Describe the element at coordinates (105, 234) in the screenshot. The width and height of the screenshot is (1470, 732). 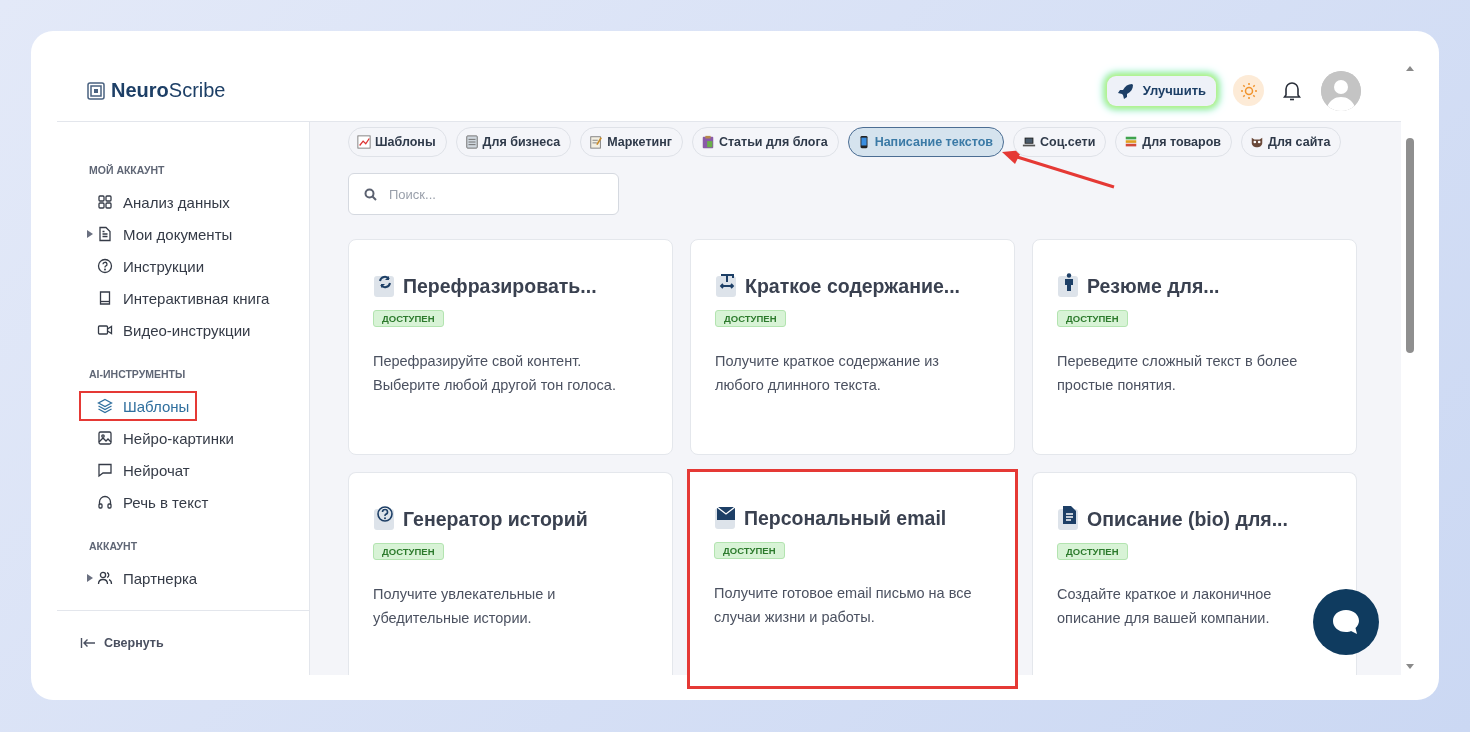
I see `document-icon` at that location.